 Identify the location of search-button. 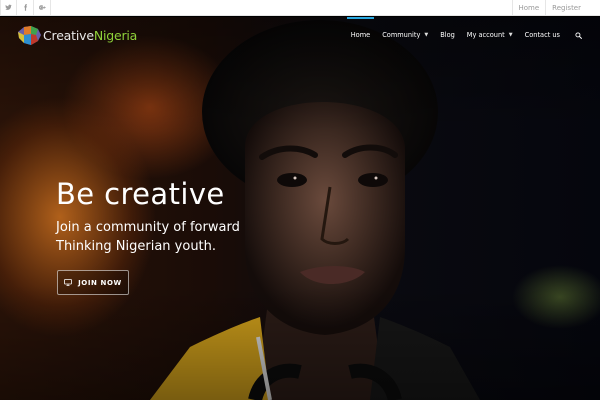
(578, 35).